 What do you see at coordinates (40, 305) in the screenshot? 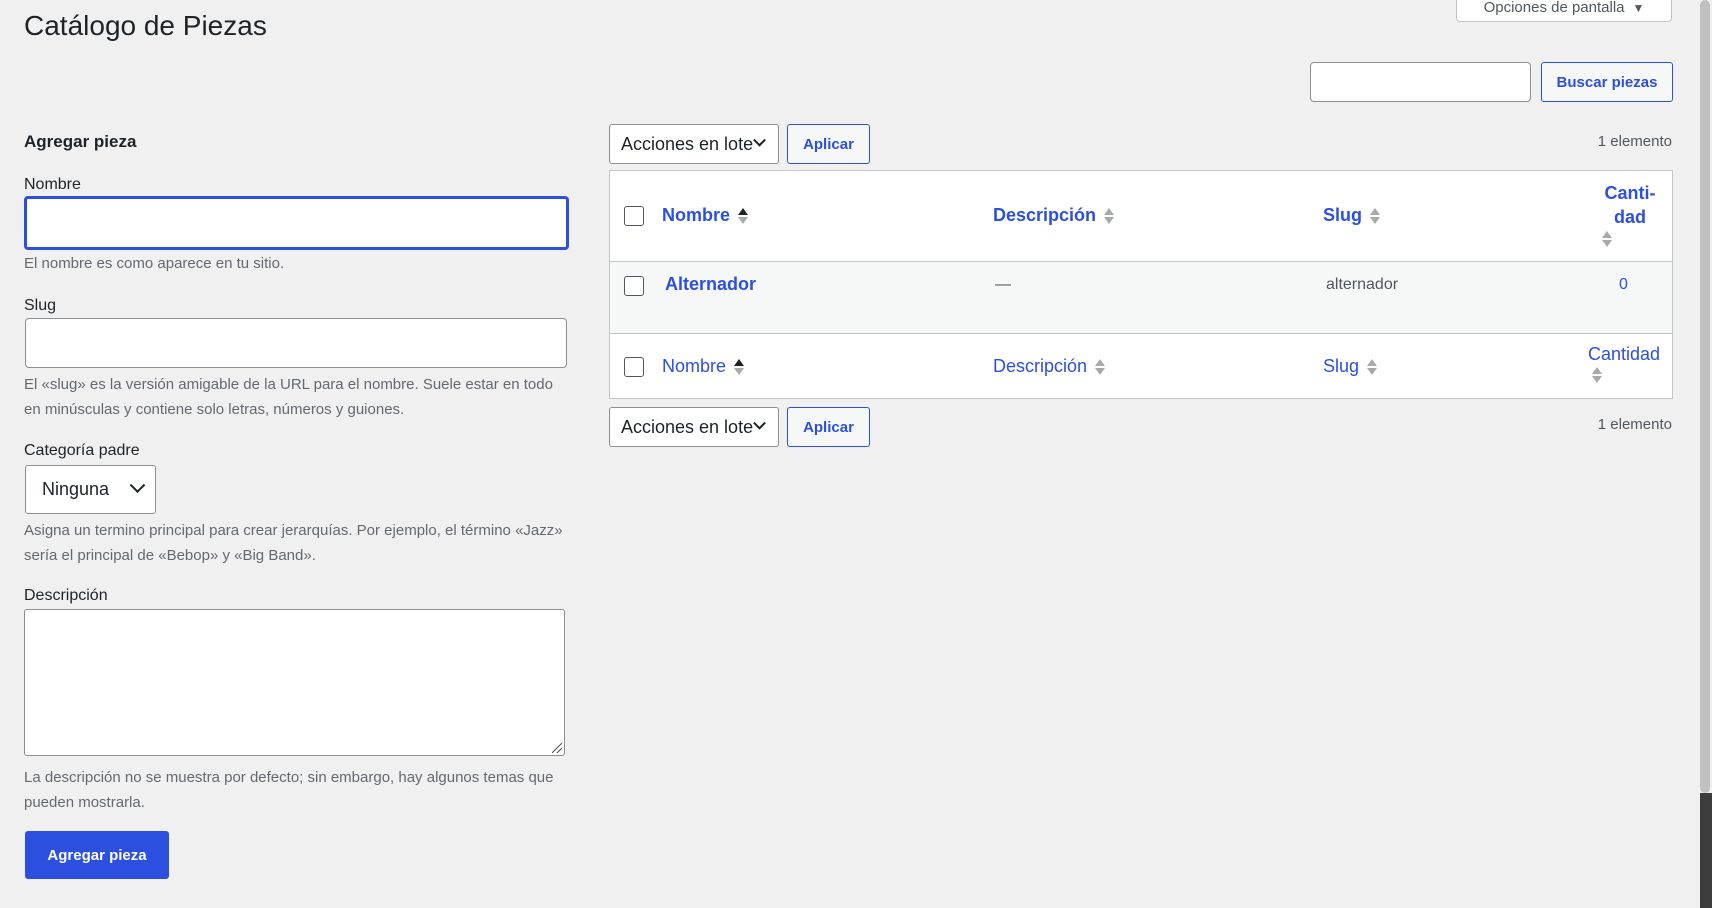
I see `slug-label: Slug` at bounding box center [40, 305].